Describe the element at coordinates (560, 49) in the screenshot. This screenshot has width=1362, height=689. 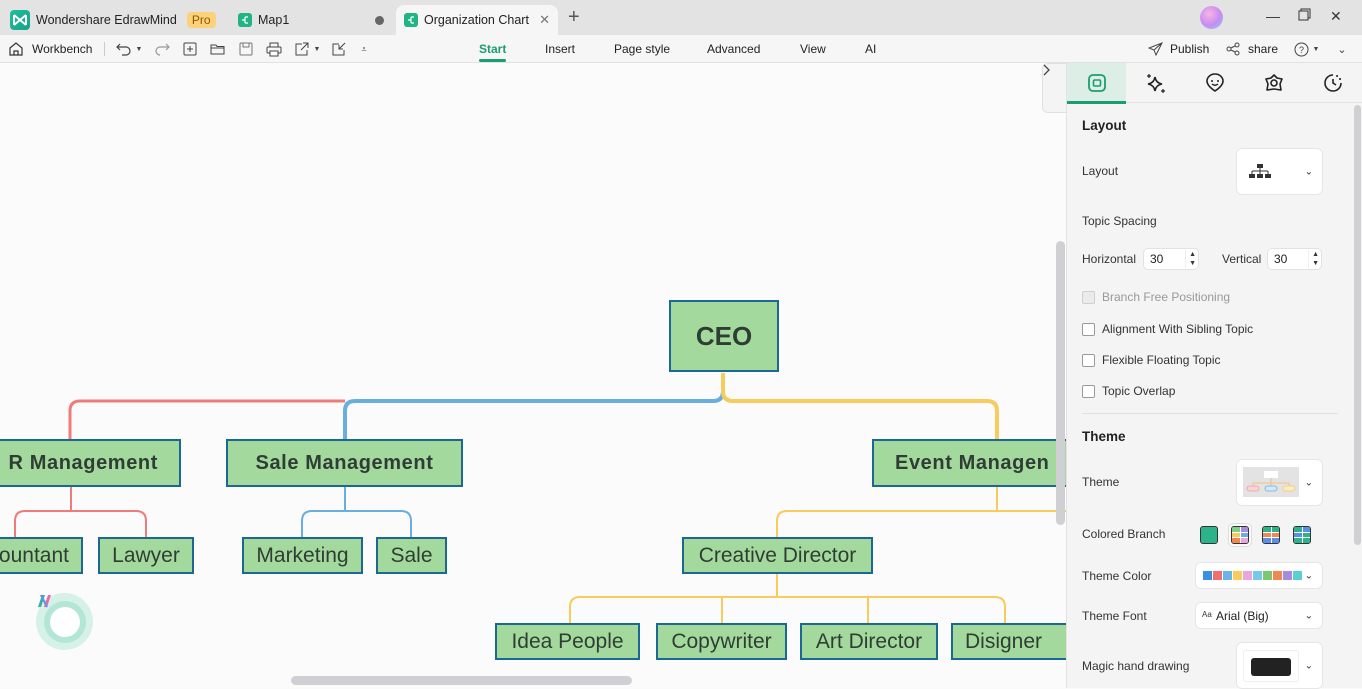
I see `menu-tab-insert: Insert` at that location.